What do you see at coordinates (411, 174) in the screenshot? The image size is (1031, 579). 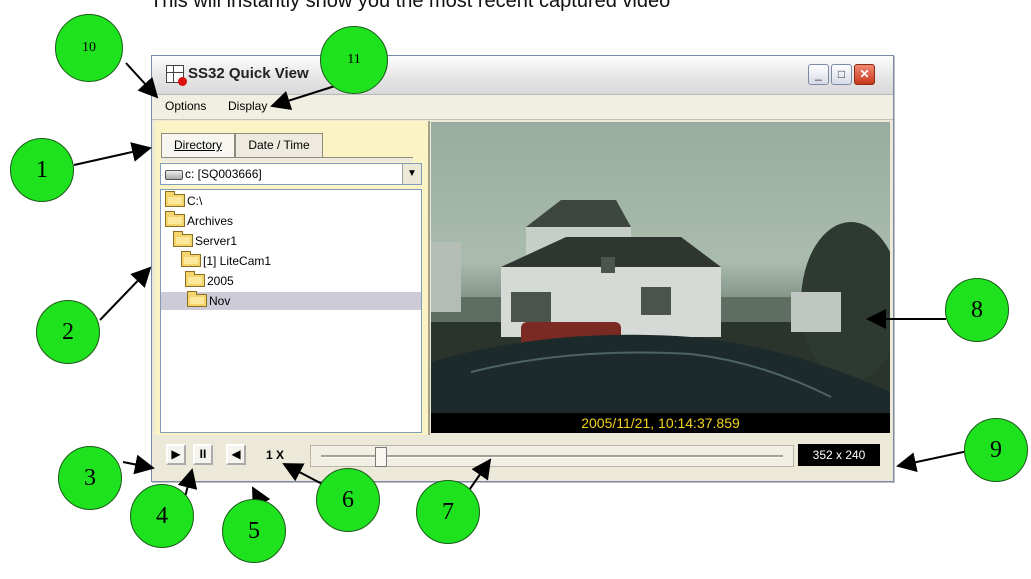 I see `chevron-down-icon: ▼` at bounding box center [411, 174].